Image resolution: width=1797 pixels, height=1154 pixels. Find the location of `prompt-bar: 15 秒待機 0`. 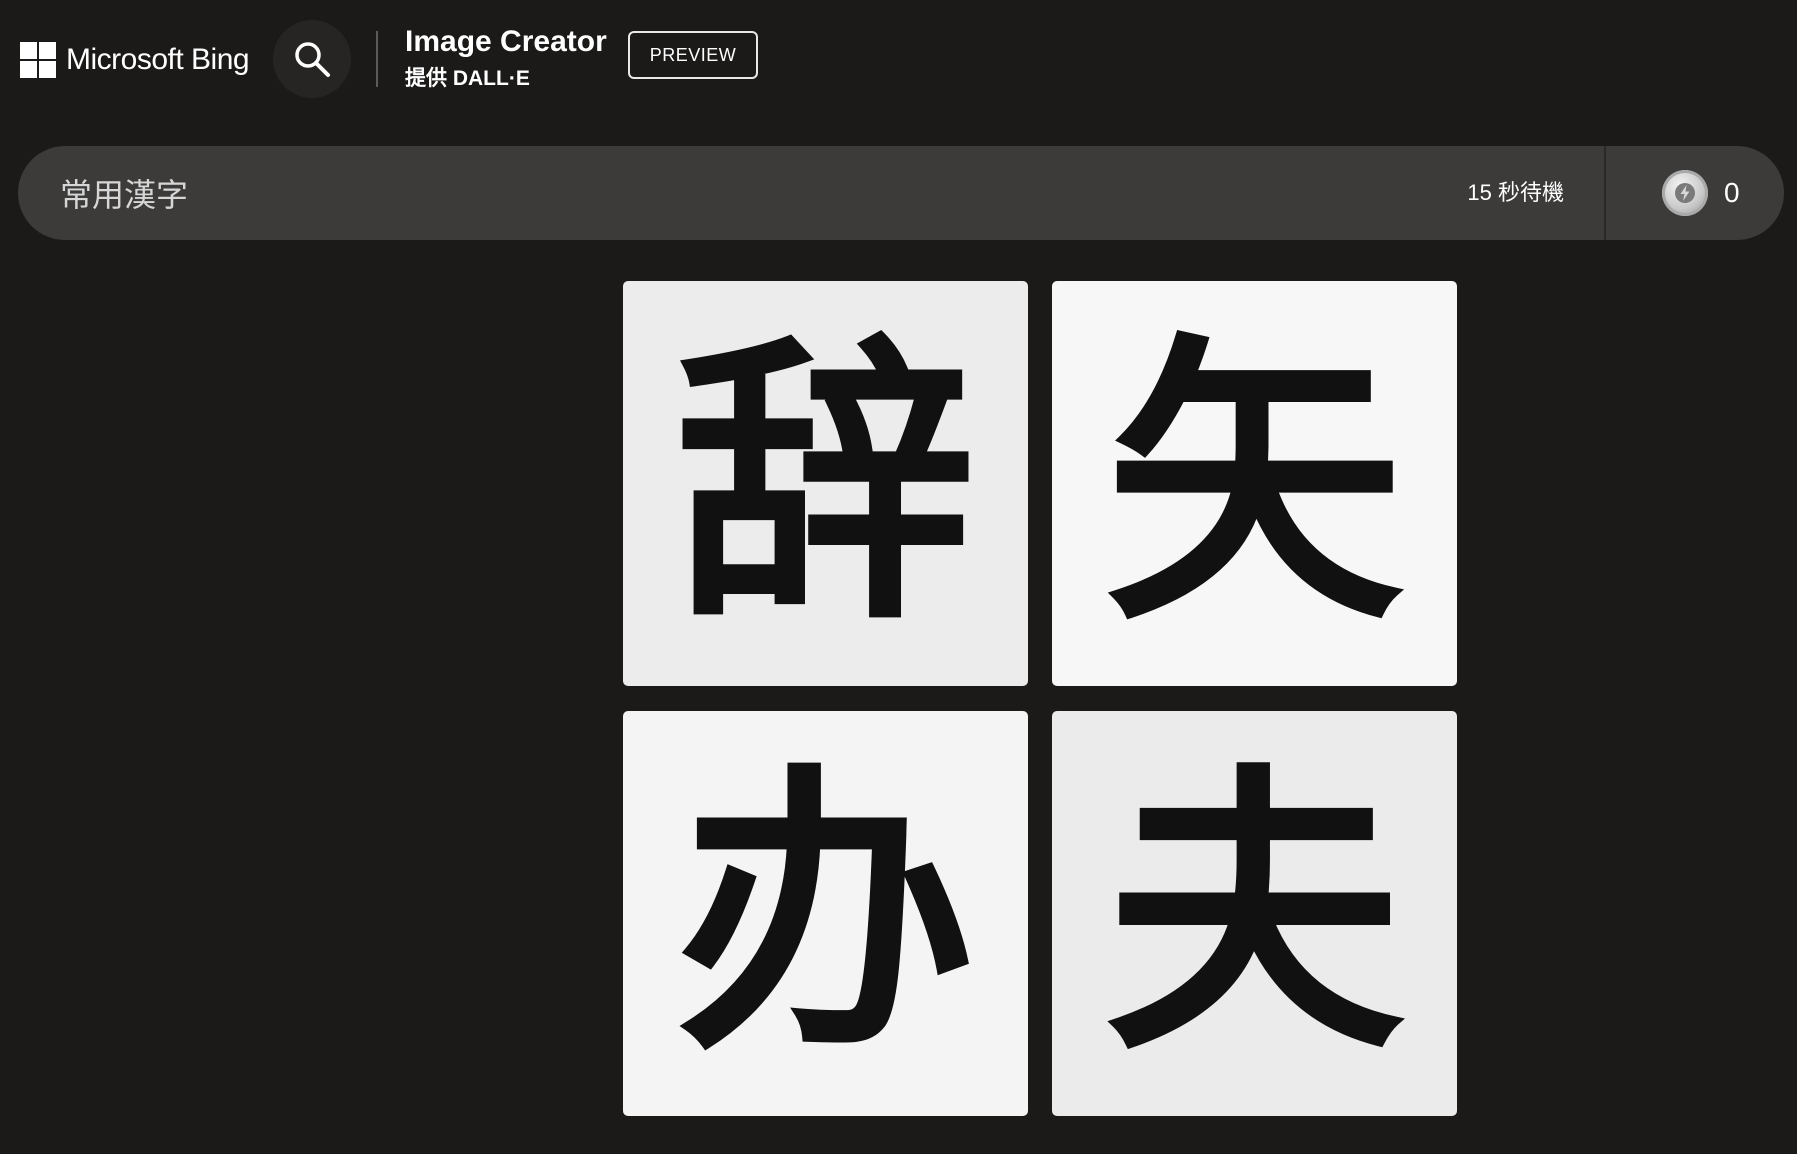

prompt-bar: 15 秒待機 0 is located at coordinates (901, 193).